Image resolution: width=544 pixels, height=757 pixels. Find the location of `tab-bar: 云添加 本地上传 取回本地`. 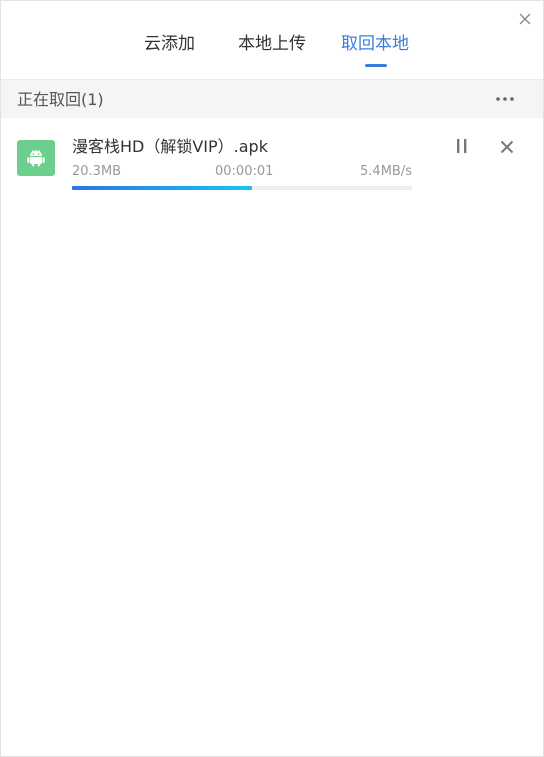

tab-bar: 云添加 本地上传 取回本地 is located at coordinates (272, 40).